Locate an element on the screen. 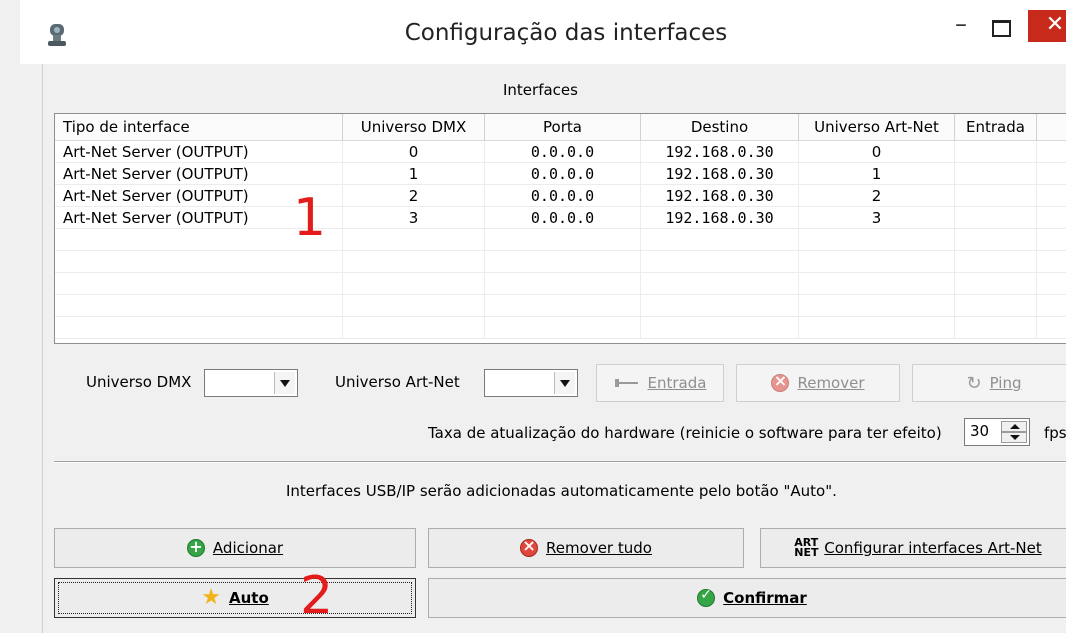 This screenshot has width=1066, height=633. table-cell: 1 is located at coordinates (414, 174).